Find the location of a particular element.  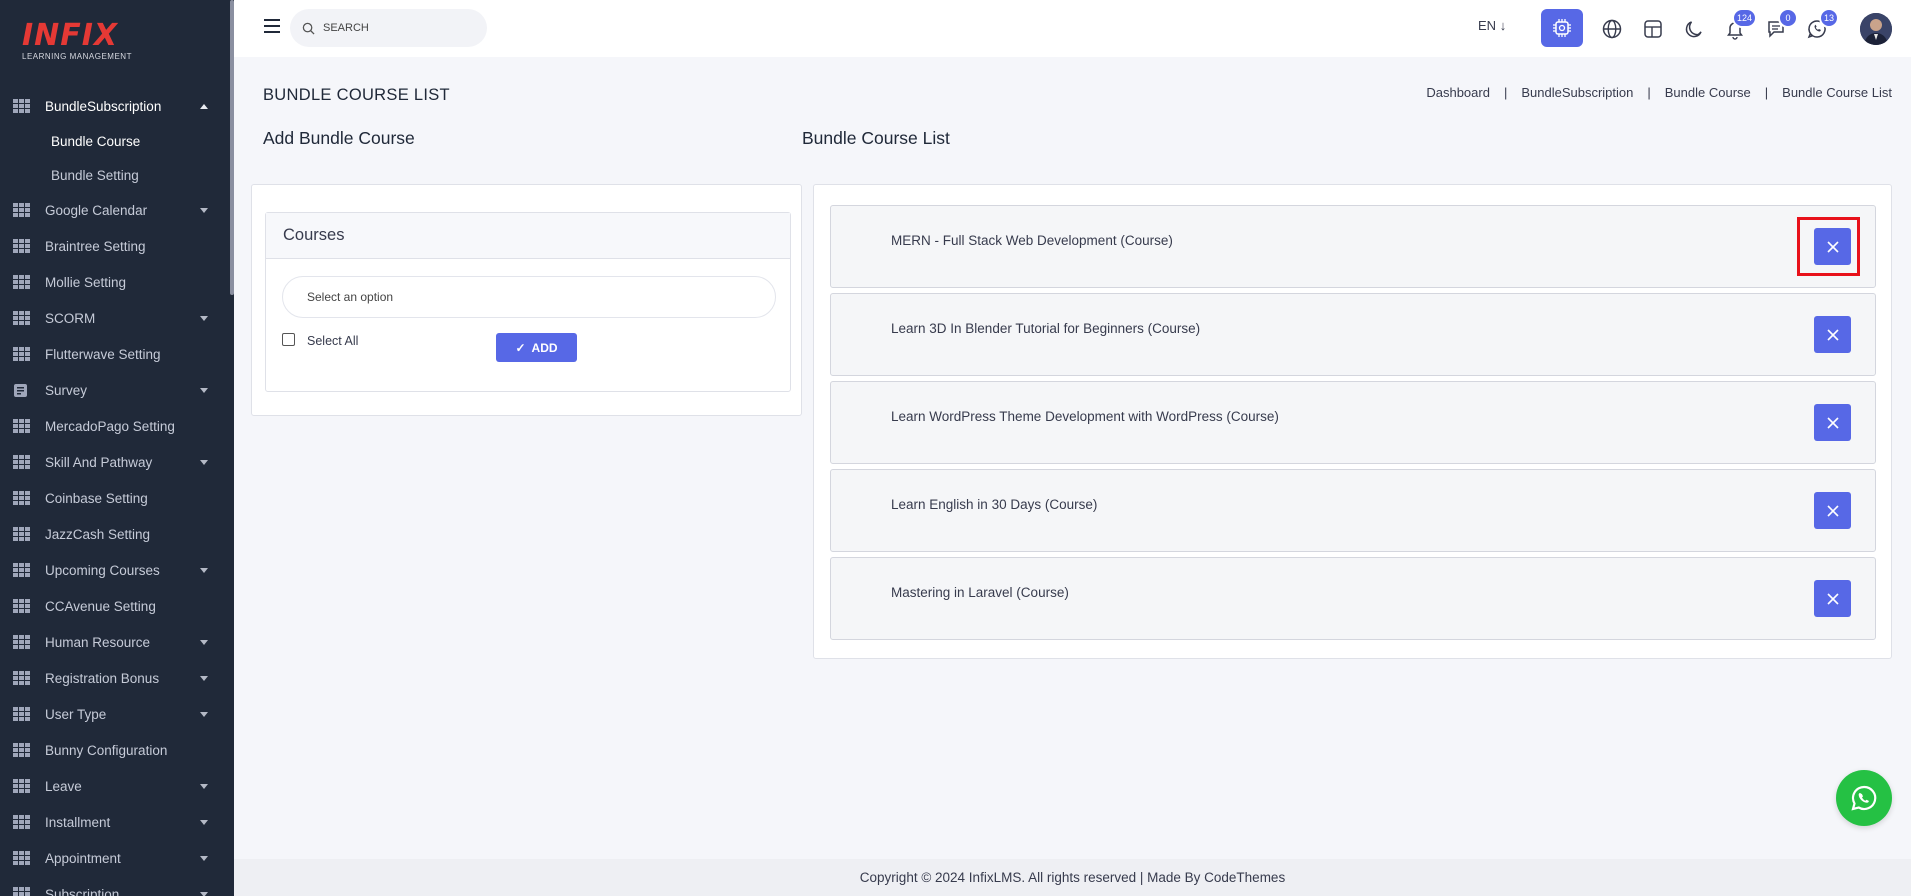

sidebar-item-mollie-setting: Mollie Setting is located at coordinates (115, 282).